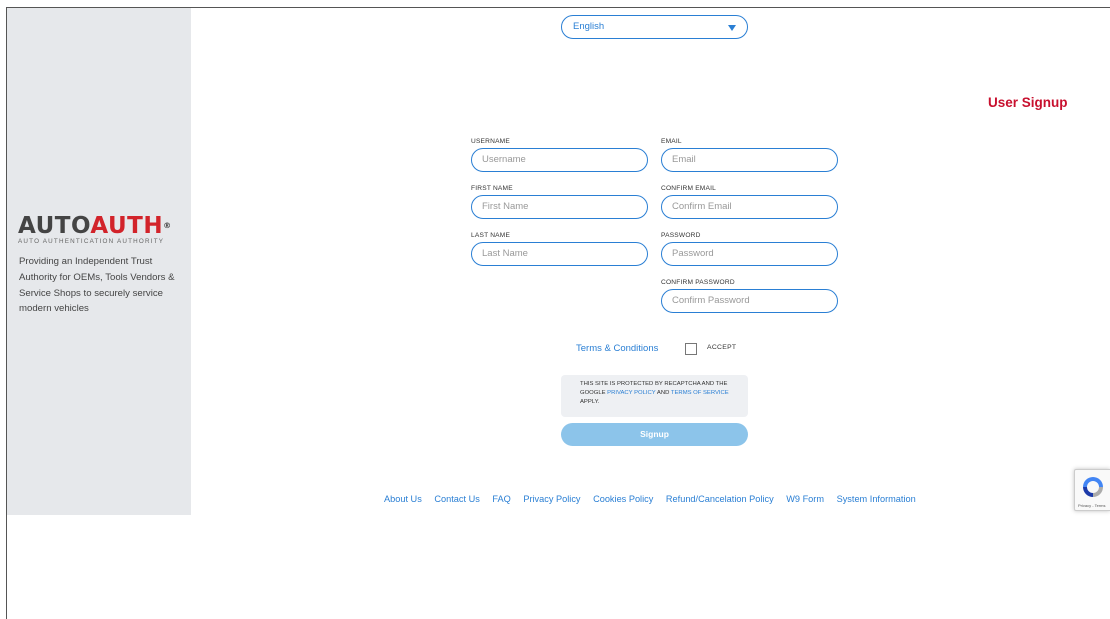  I want to click on recaptcha-terms-link: TERMS OF SERVICE, so click(700, 393).